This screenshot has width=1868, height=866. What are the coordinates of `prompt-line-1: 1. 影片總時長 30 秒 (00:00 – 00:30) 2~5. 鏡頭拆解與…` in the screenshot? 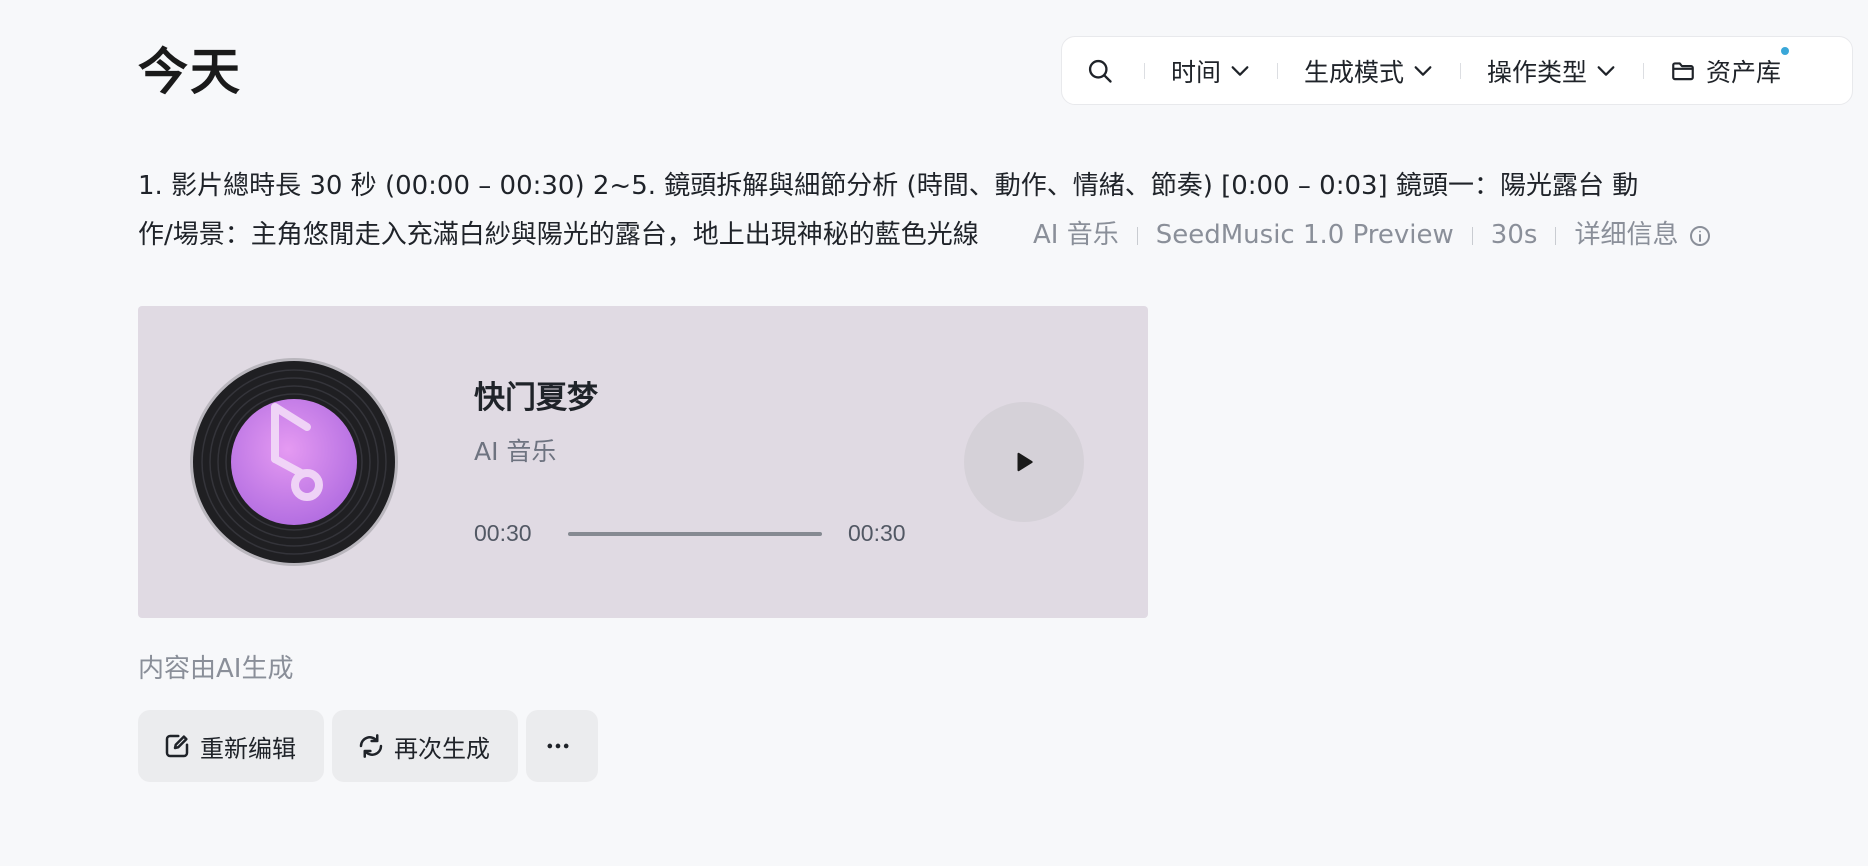 It's located at (888, 186).